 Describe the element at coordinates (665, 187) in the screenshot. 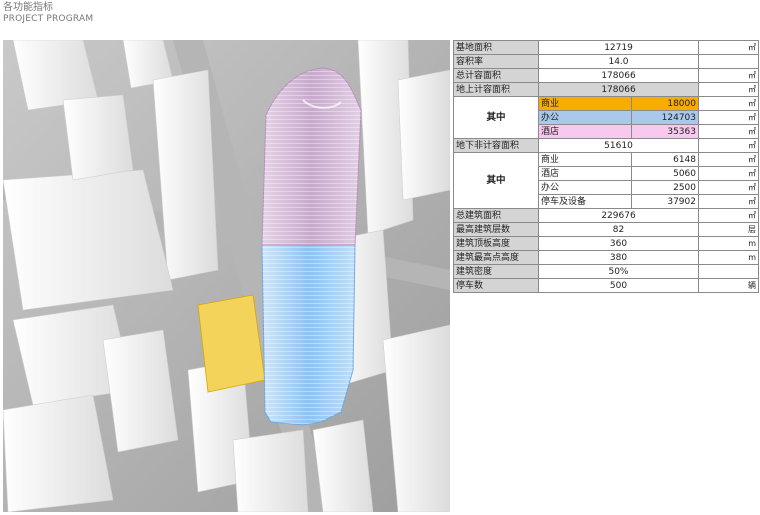

I see `below-office-value: 2500` at that location.